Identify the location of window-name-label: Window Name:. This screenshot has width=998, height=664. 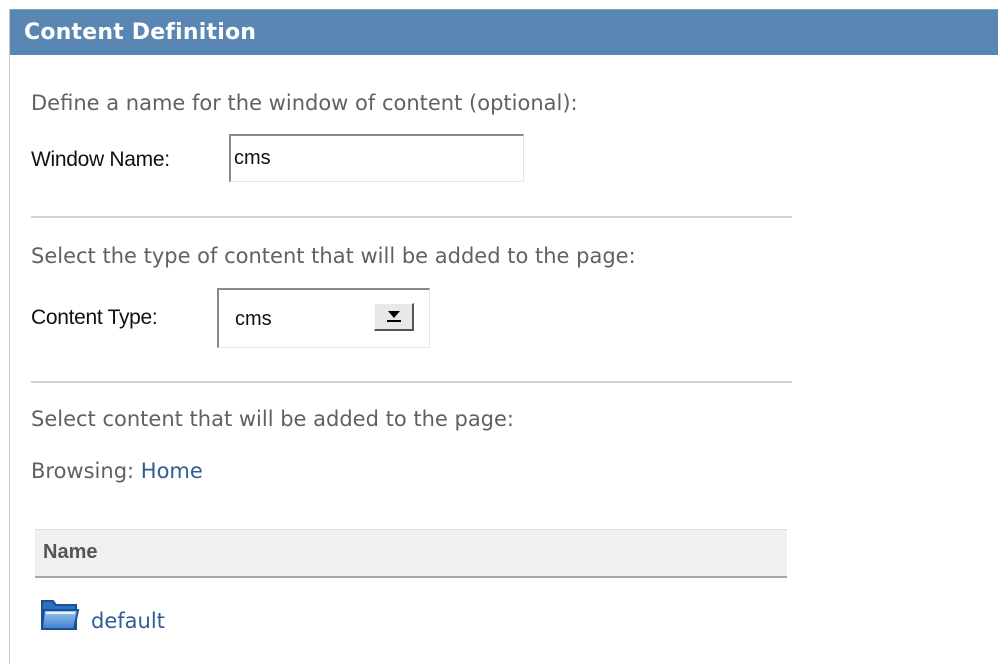
(100, 159).